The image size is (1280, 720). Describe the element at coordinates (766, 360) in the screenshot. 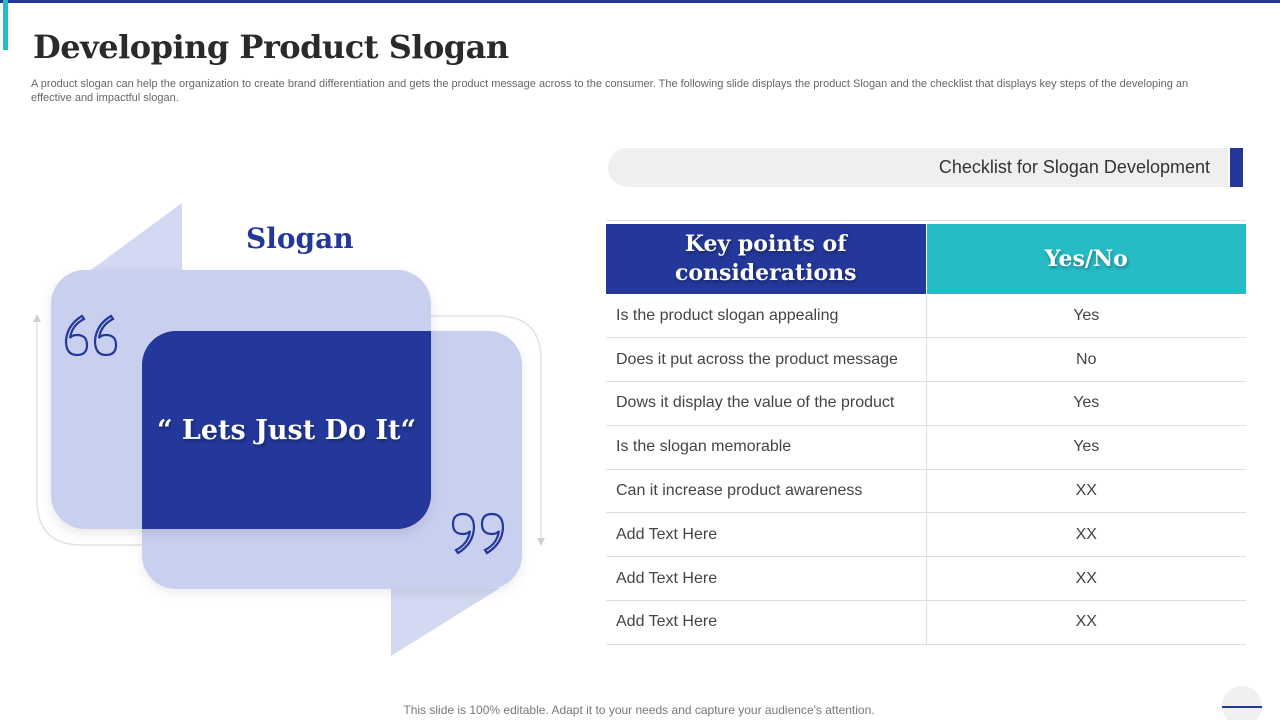

I see `row-question: Does it put across the product message` at that location.